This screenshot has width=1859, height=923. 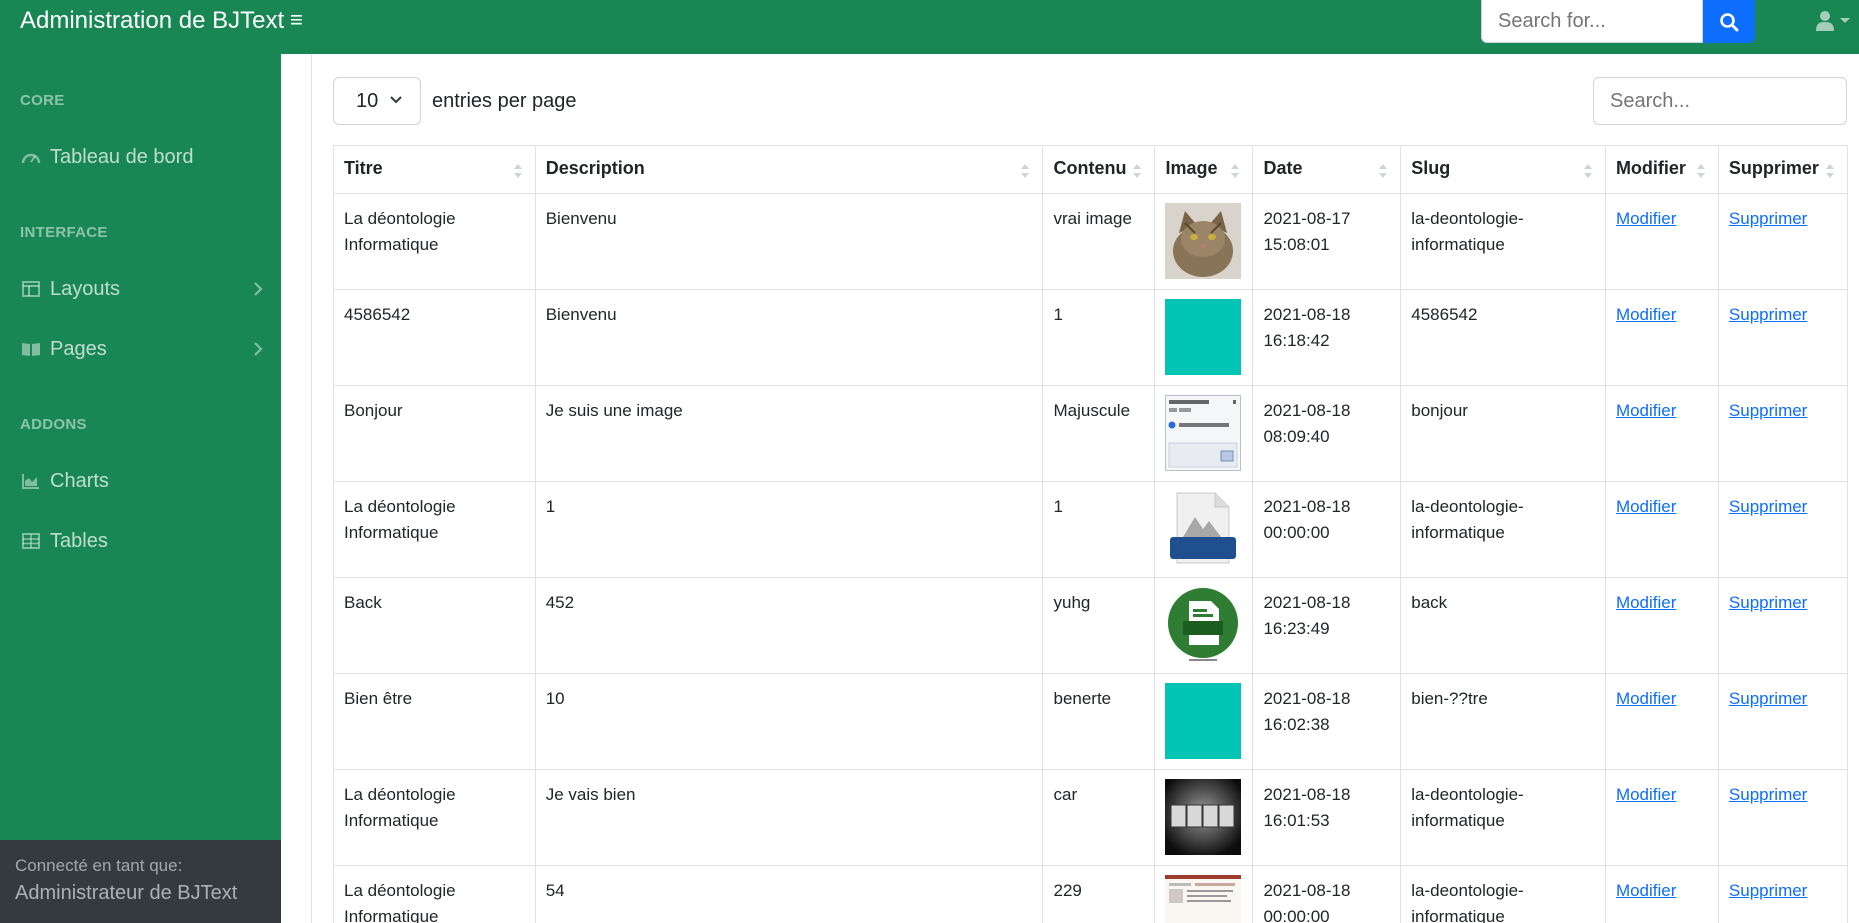 What do you see at coordinates (1503, 625) in the screenshot?
I see `cell-slug: back` at bounding box center [1503, 625].